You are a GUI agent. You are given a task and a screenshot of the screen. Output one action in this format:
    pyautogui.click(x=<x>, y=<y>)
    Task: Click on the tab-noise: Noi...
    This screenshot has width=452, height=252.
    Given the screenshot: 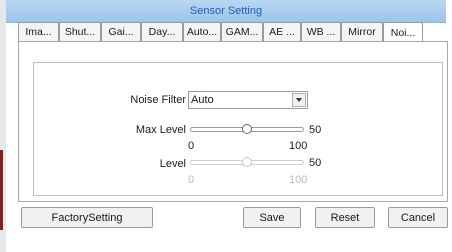 What is the action you would take?
    pyautogui.click(x=403, y=32)
    